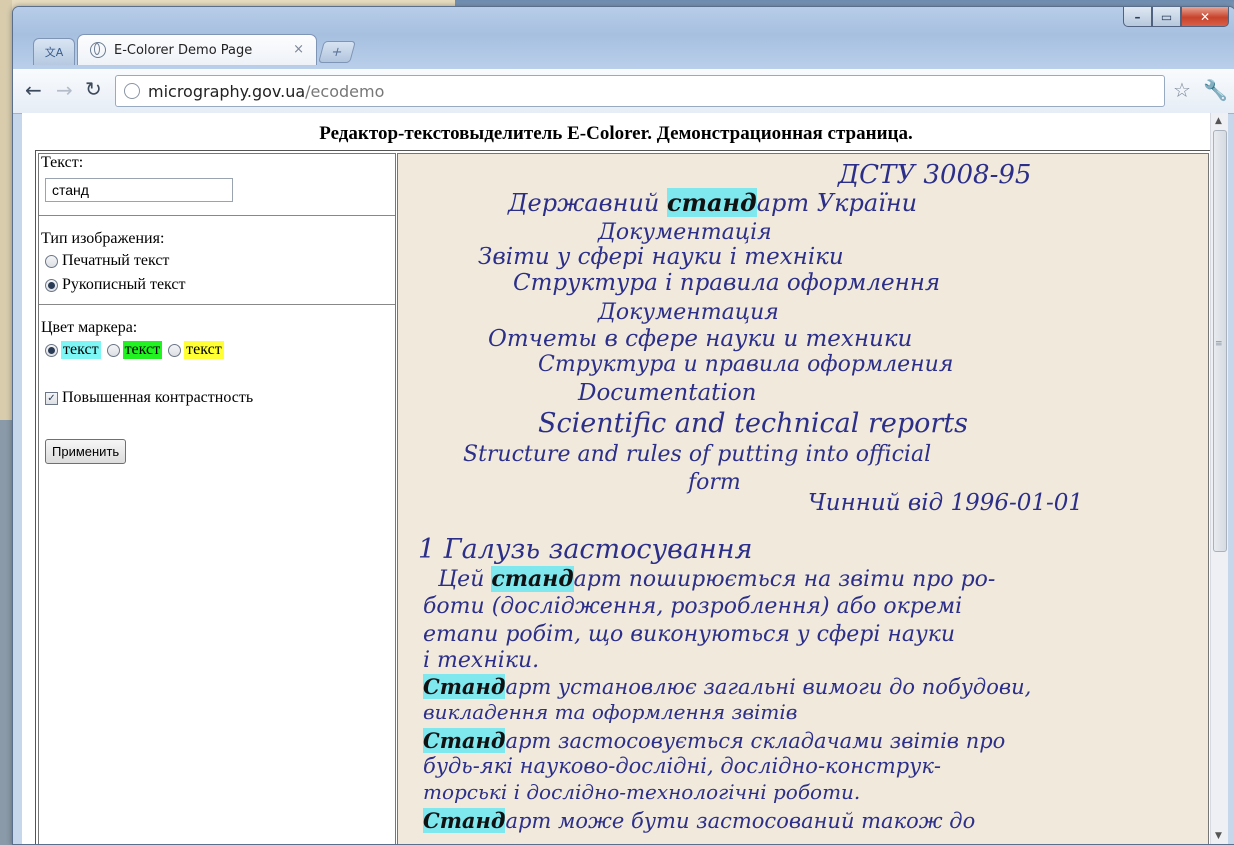 Image resolution: width=1234 pixels, height=845 pixels. I want to click on doc-line: form, so click(714, 482).